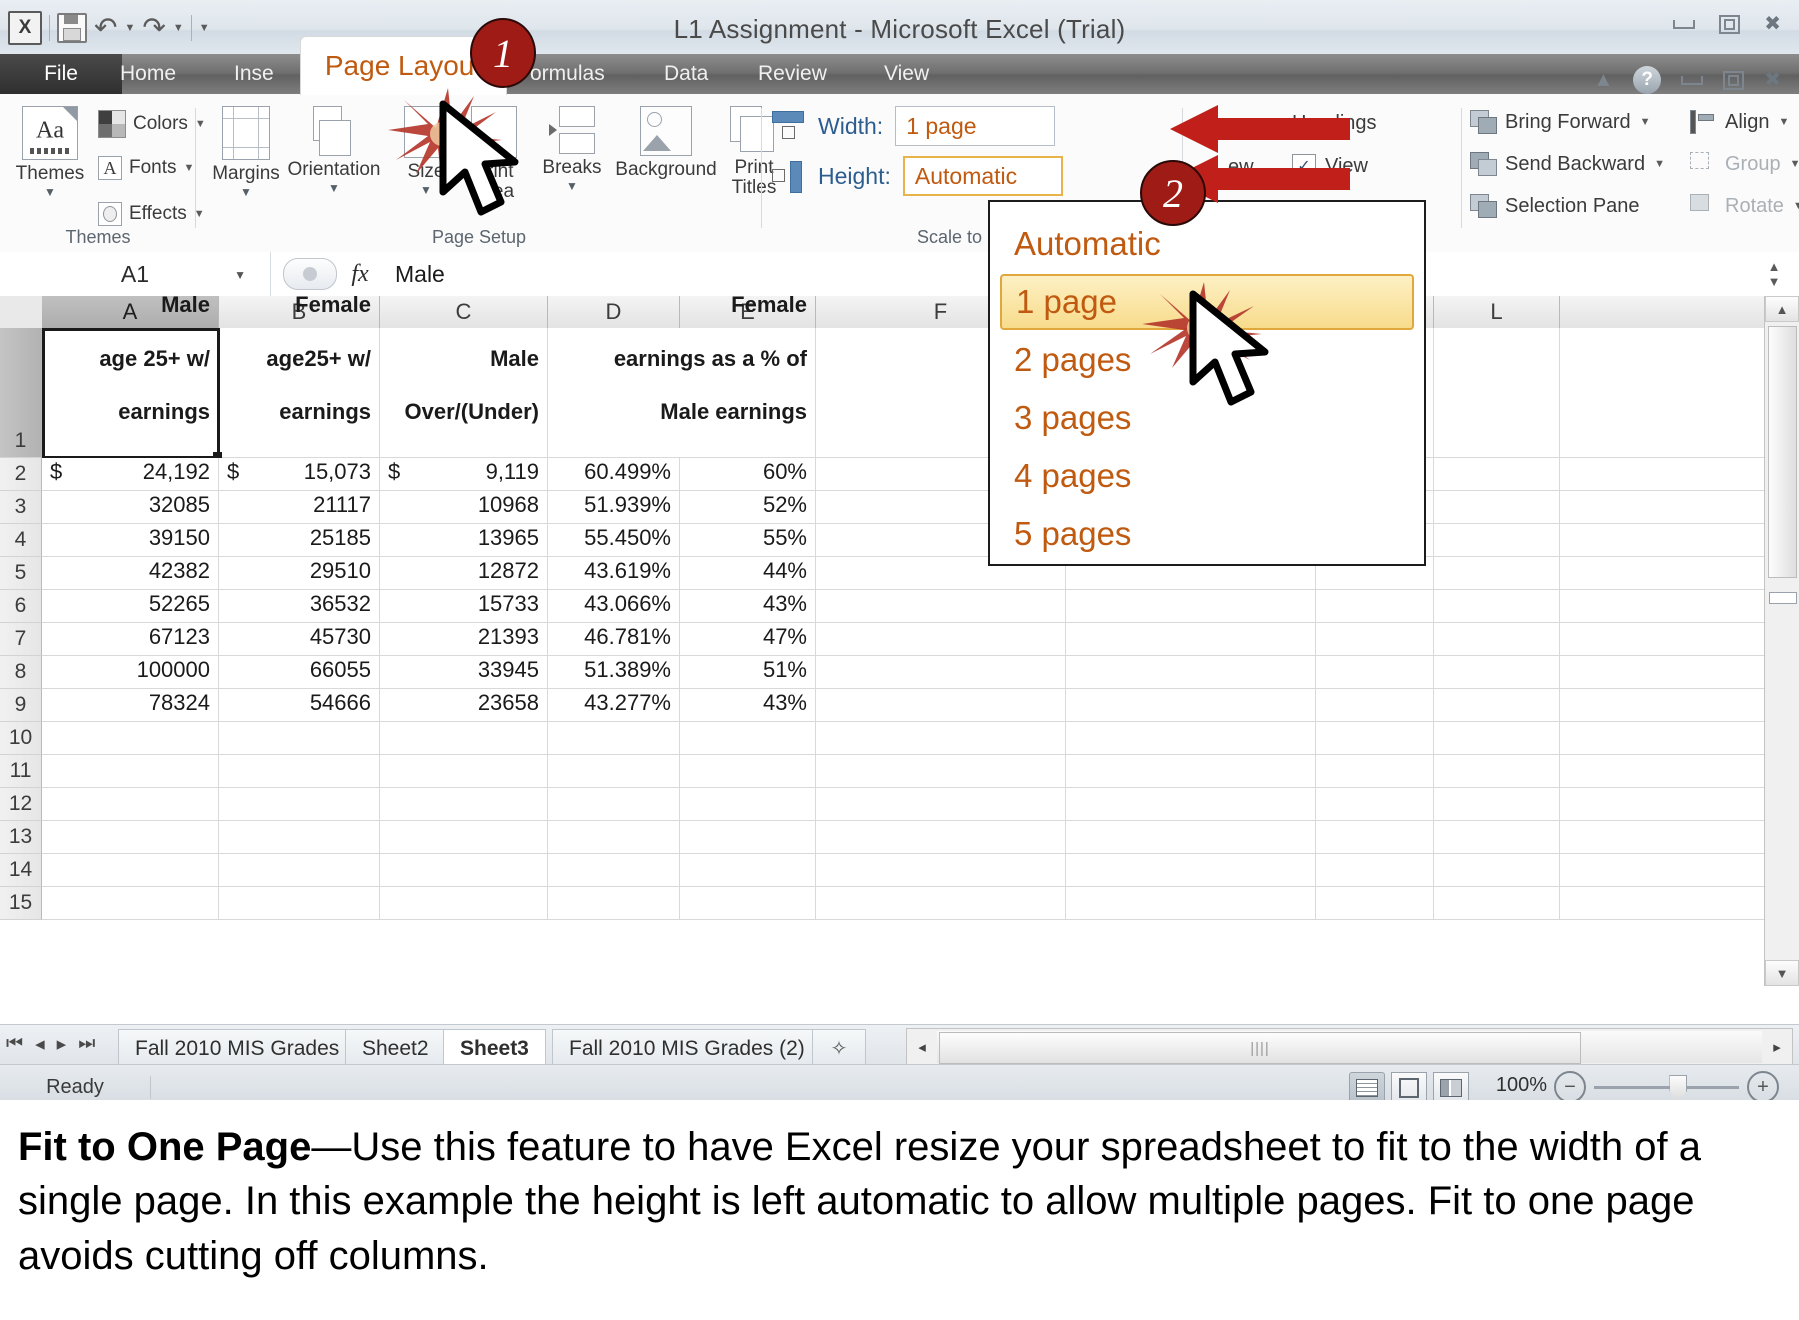 The image size is (1799, 1320). Describe the element at coordinates (464, 804) in the screenshot. I see `cell-c12` at that location.